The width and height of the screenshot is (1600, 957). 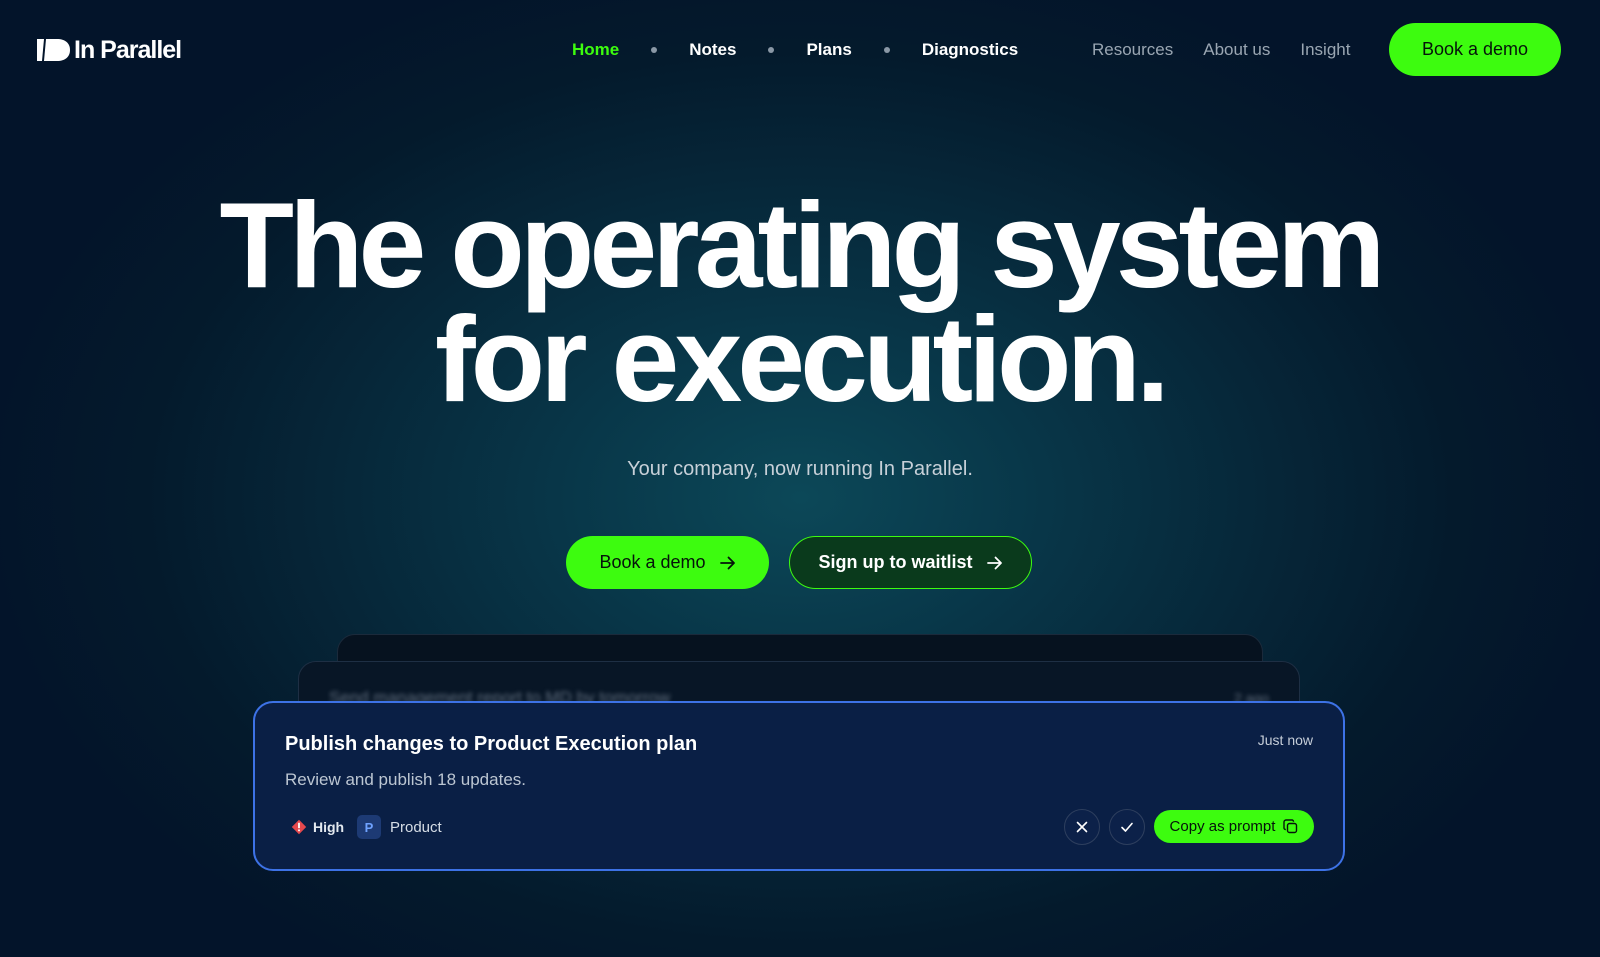 I want to click on hero-book-demo-label: Book a demo, so click(x=652, y=562).